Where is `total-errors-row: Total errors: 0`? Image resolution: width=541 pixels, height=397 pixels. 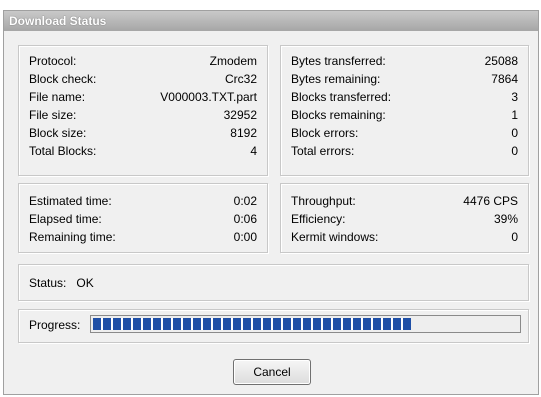
total-errors-row: Total errors: 0 is located at coordinates (404, 151).